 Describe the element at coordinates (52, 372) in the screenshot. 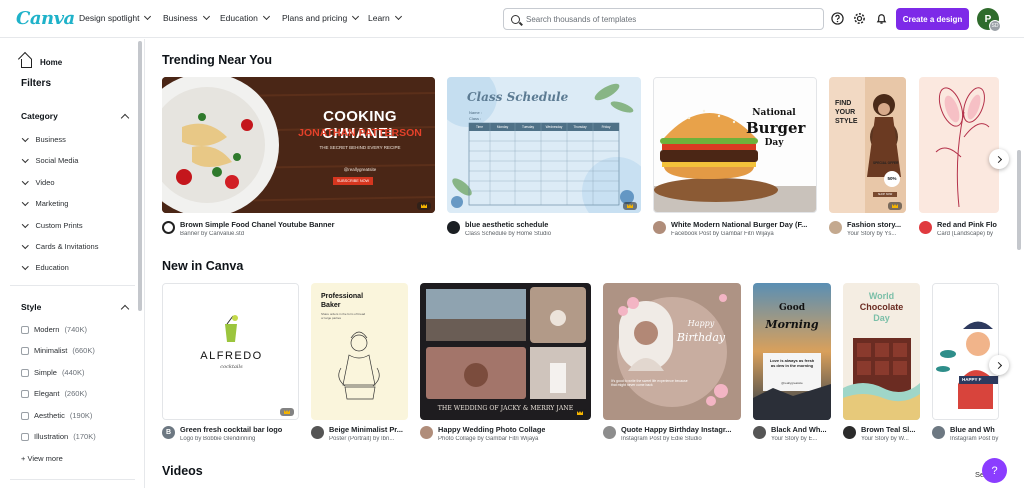

I see `style-simple: Simple (440K)` at that location.